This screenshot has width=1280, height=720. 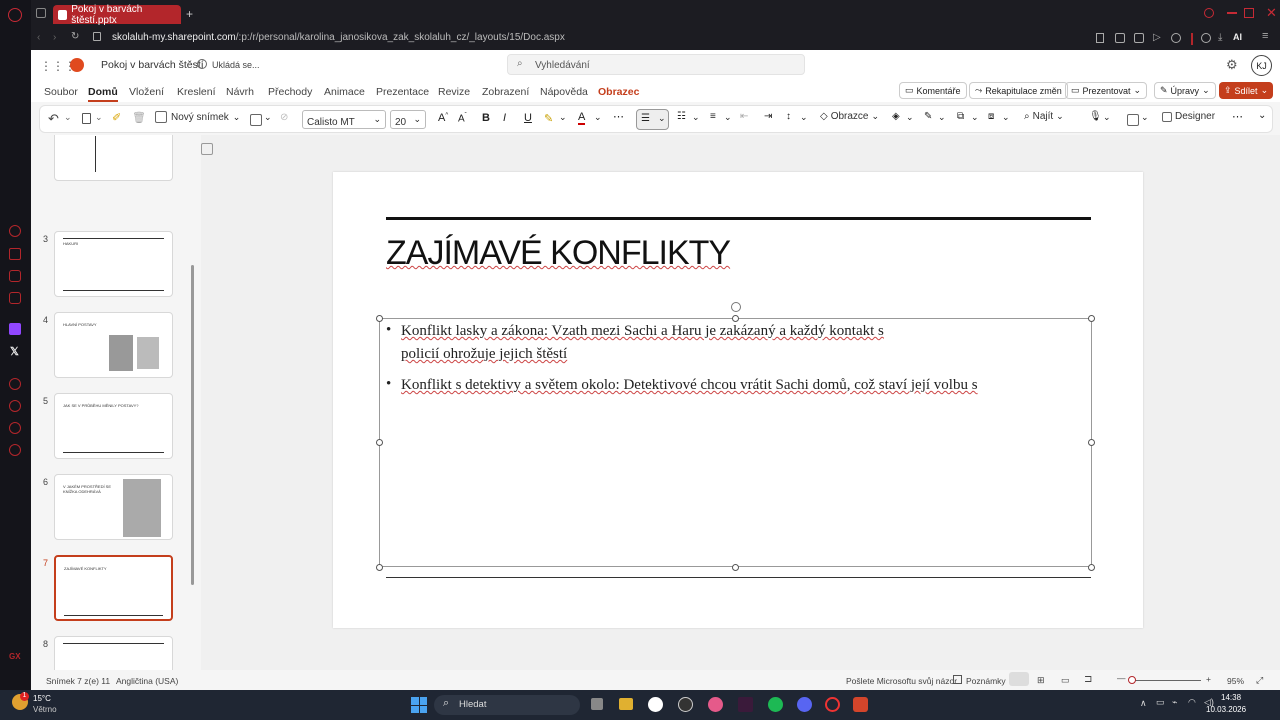 What do you see at coordinates (804, 117) in the screenshot?
I see `line-spacing-dropdown-icon: ⌄` at bounding box center [804, 117].